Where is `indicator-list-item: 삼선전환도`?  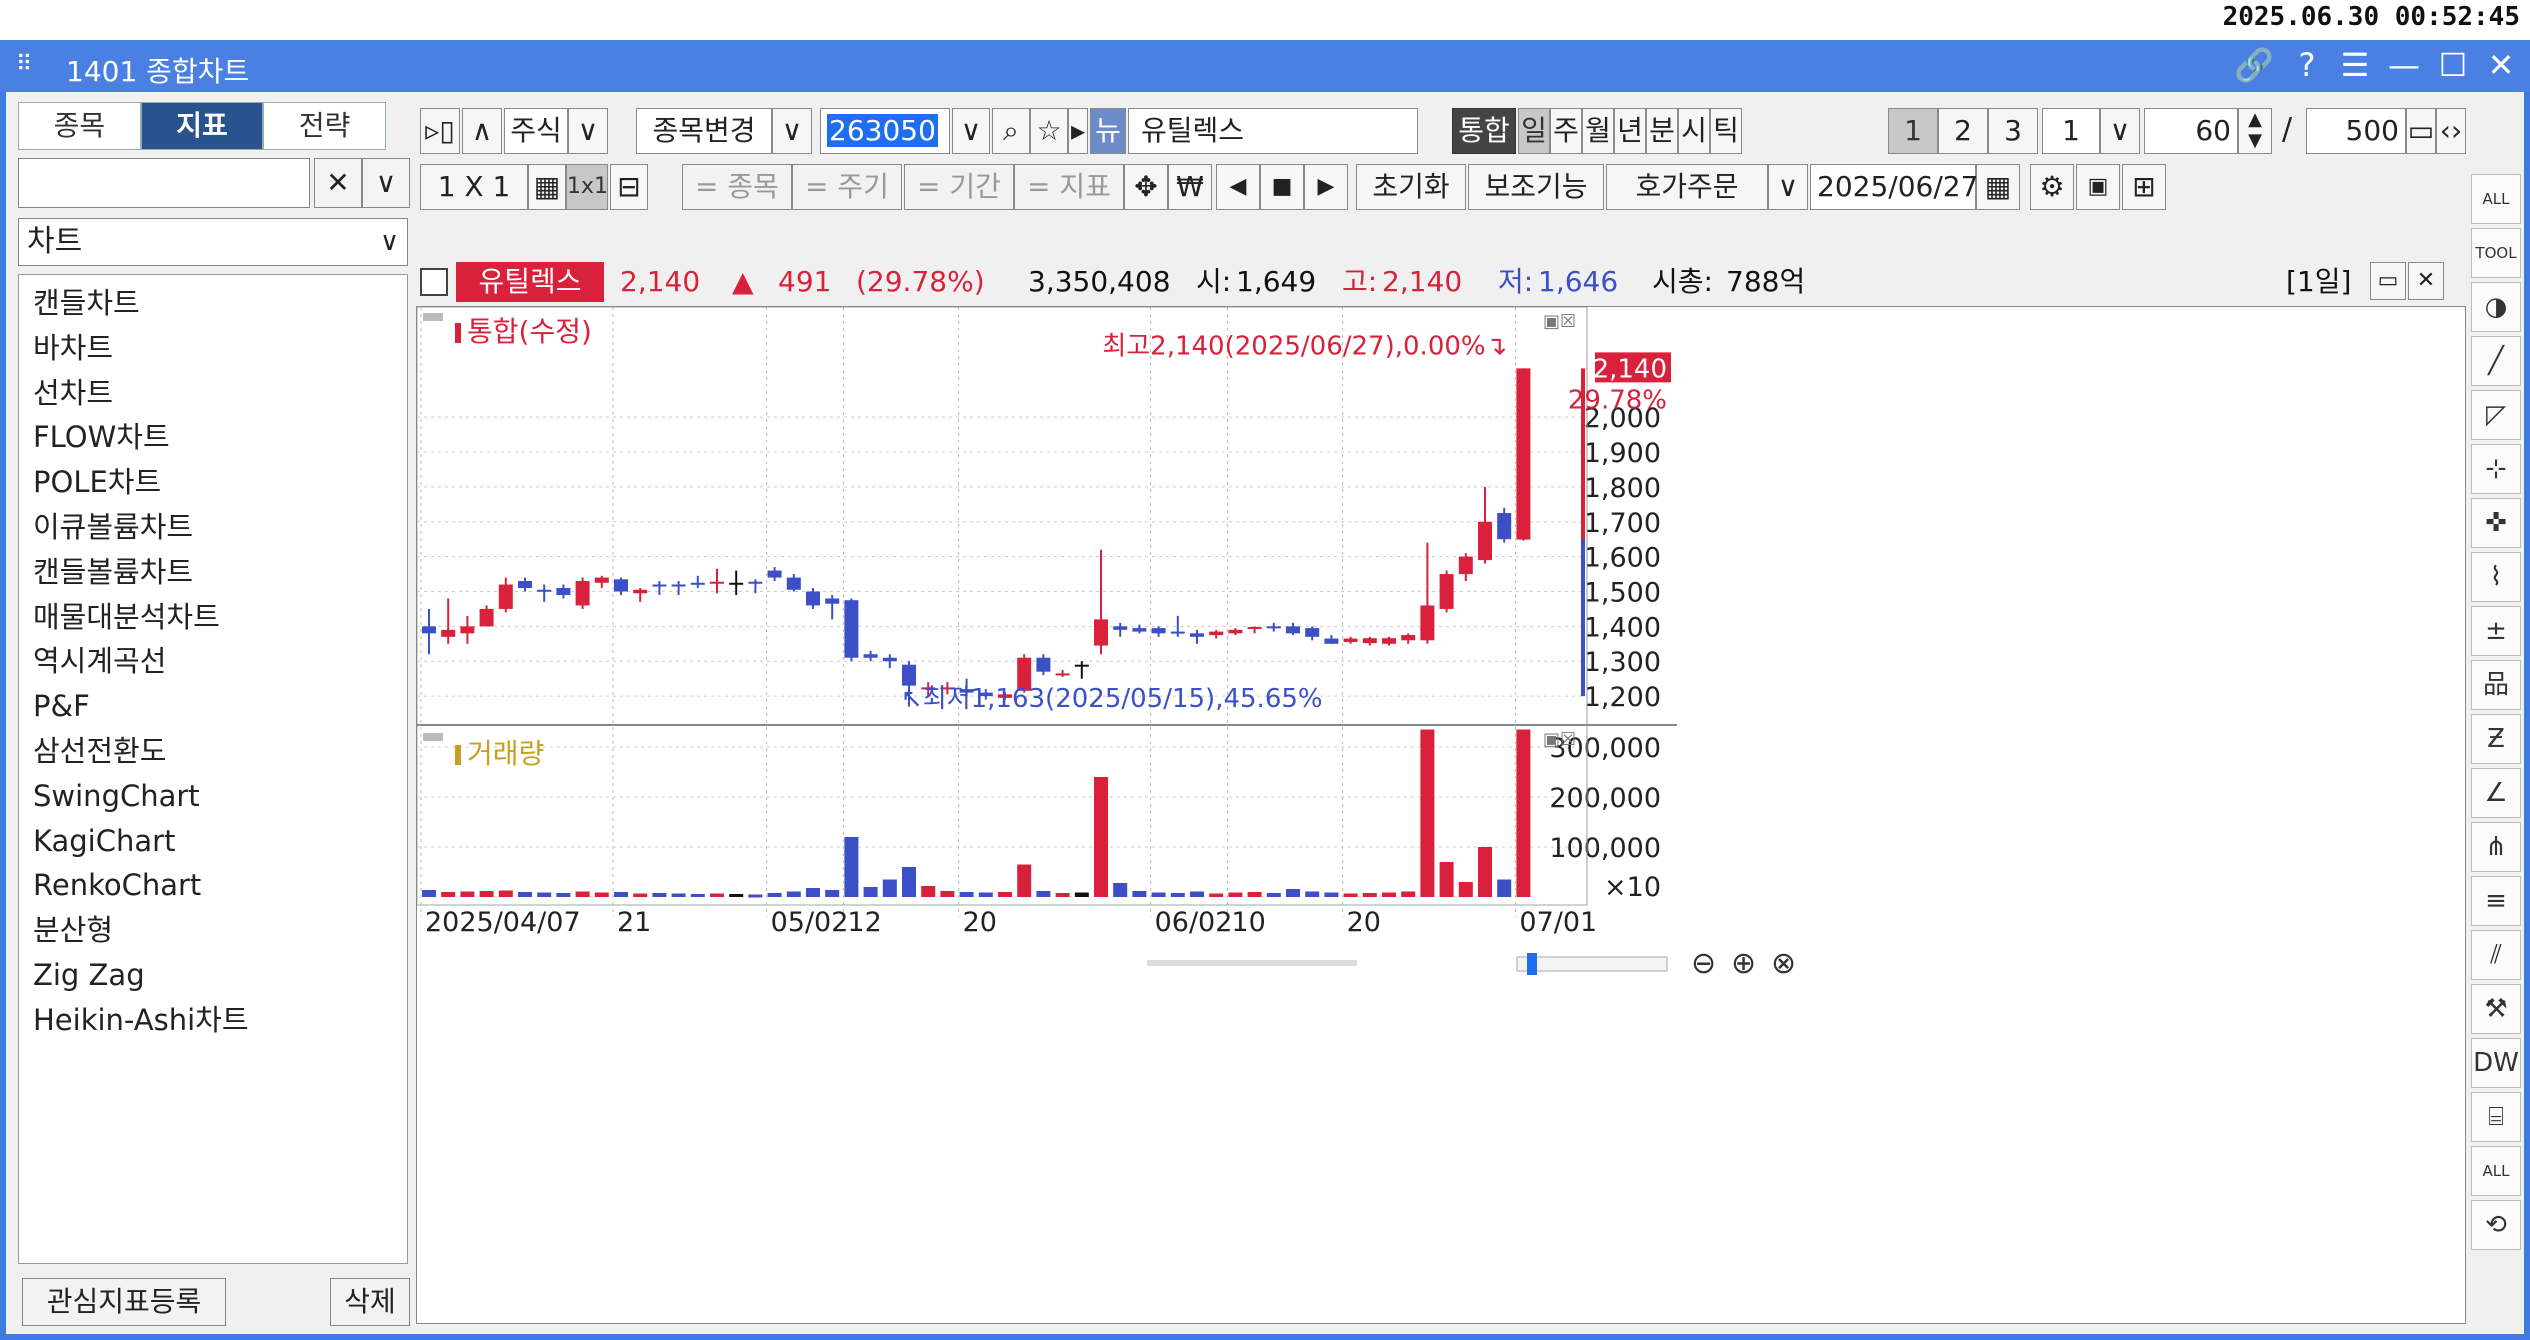
indicator-list-item: 삼선전환도 is located at coordinates (220, 751).